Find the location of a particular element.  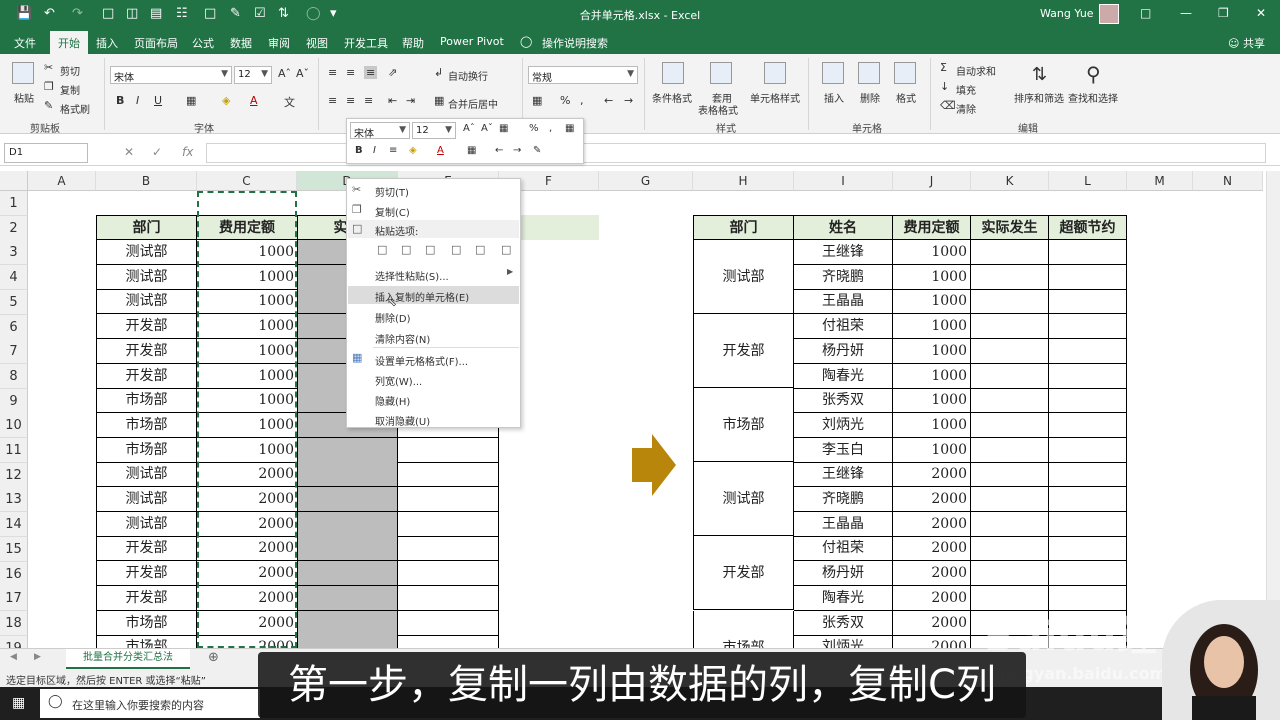

right-budget-cell: 1000 is located at coordinates (932, 351).